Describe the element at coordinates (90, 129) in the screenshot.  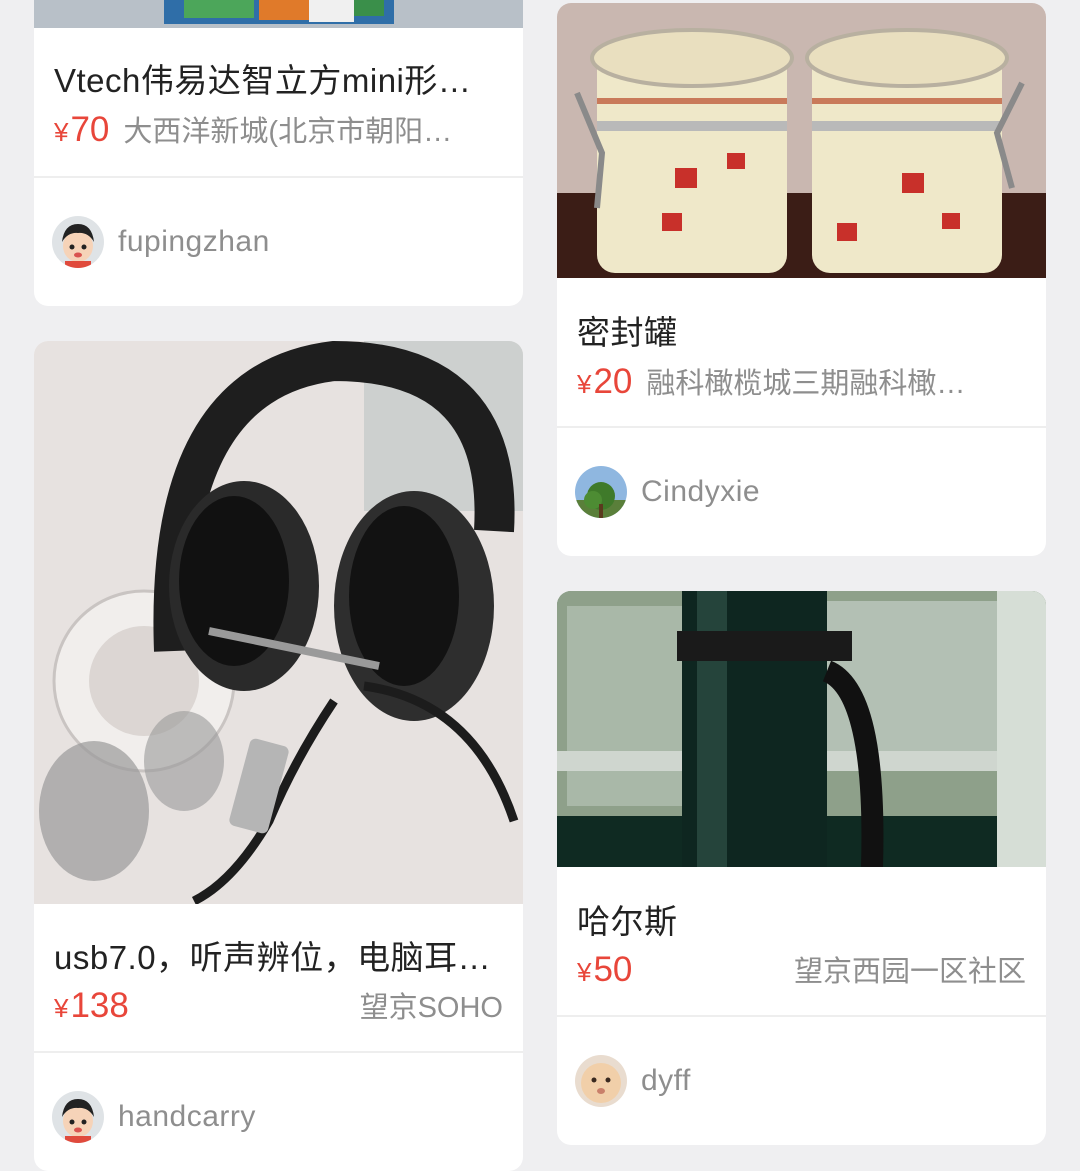
I see `product-price: 70` at that location.